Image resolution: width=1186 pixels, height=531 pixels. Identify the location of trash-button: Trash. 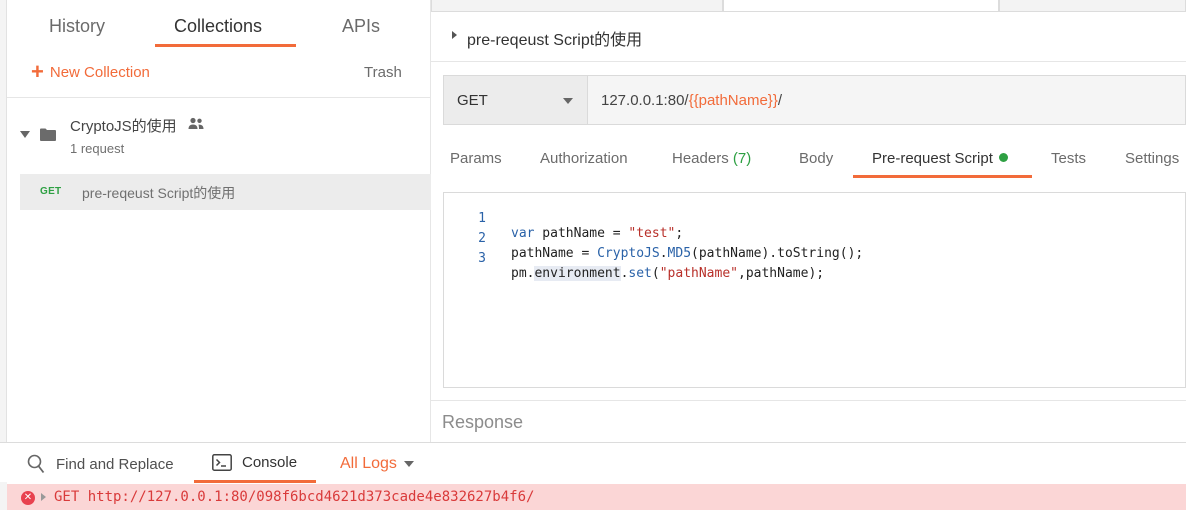
(383, 72).